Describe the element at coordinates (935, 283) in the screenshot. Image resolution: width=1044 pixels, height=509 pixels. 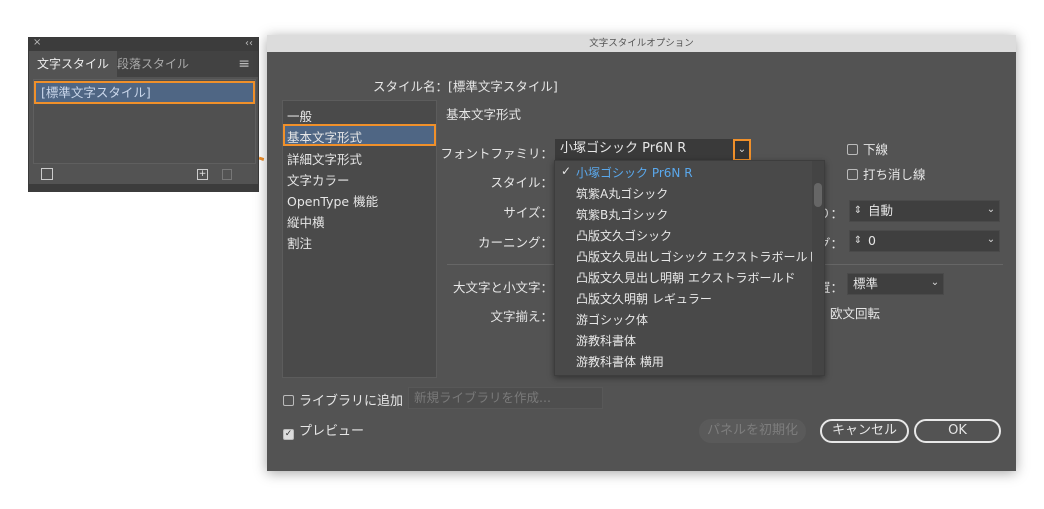
I see `position-dropdown-icon: ⌄` at that location.